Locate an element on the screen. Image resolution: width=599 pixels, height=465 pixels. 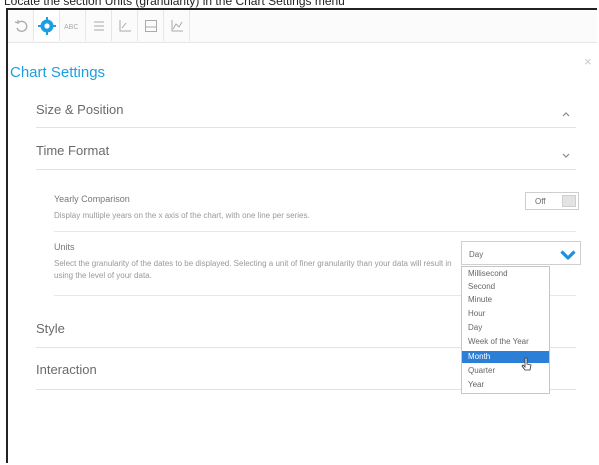
units-title: Units is located at coordinates (64, 247).